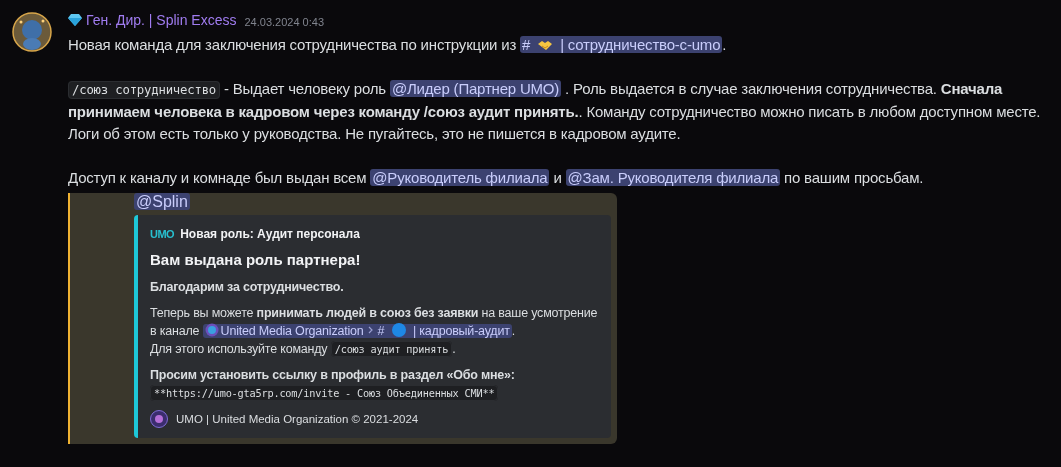  I want to click on message-text: Доступ к каналу и комнаде был выдан всем @Руководитель филиала и @Зам. Руководителя филиала по вашим просьбам., so click(496, 178).